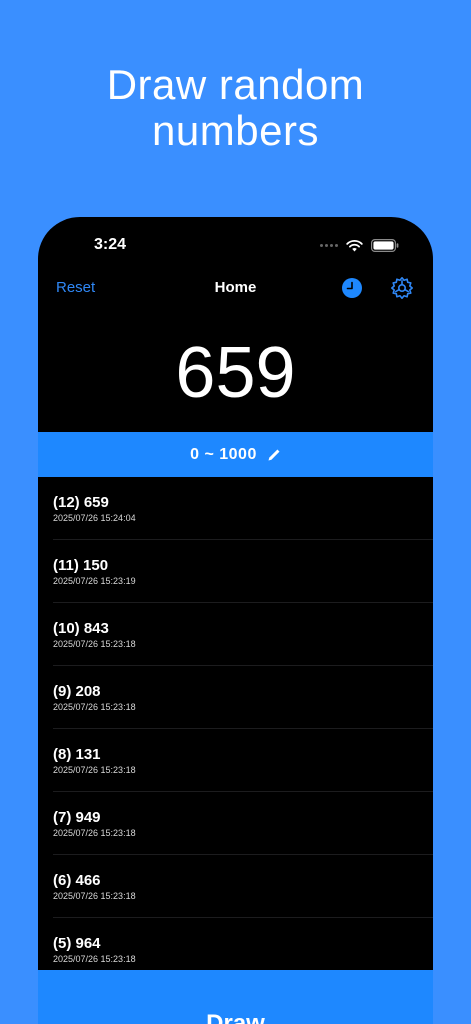  I want to click on history-item-label: (7) 949, so click(77, 817).